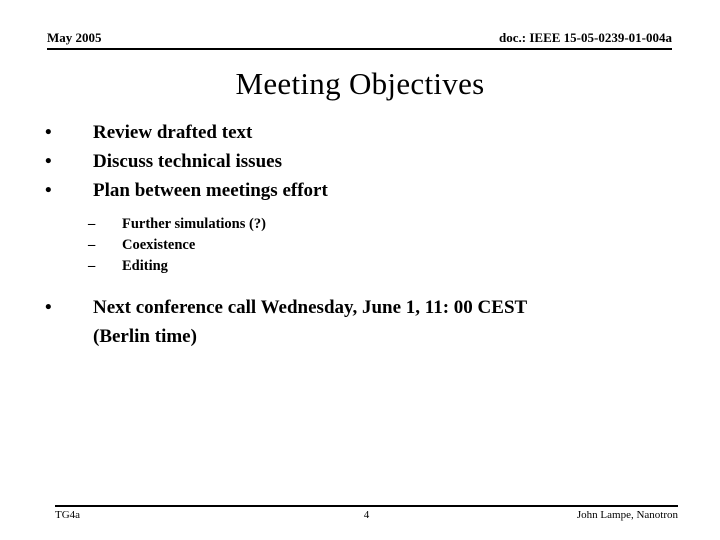 The height and width of the screenshot is (540, 720). What do you see at coordinates (145, 266) in the screenshot?
I see `sub-list-item-label: Editing` at bounding box center [145, 266].